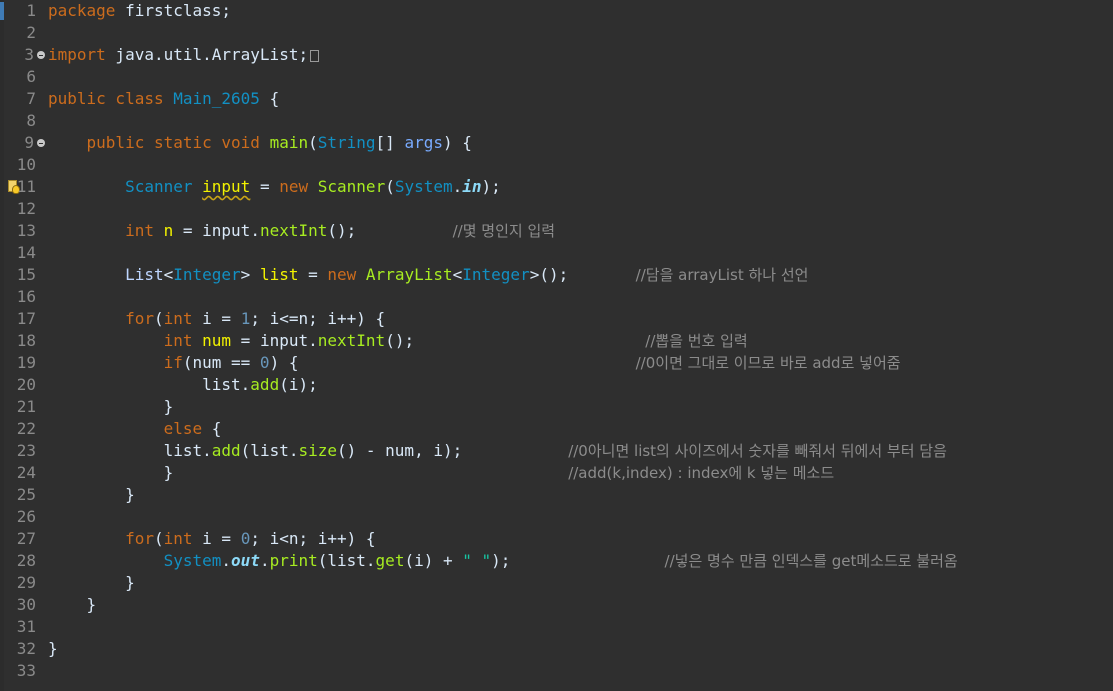  I want to click on static-field: in, so click(472, 186).